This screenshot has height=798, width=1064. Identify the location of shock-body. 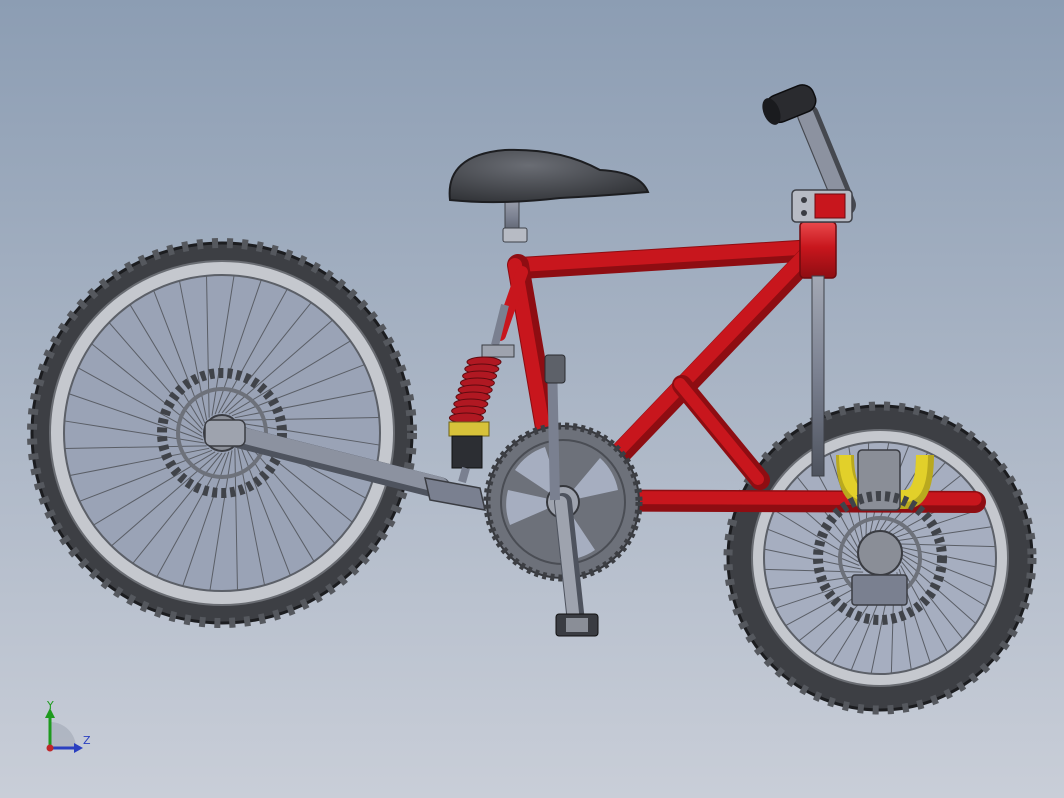
(467, 452).